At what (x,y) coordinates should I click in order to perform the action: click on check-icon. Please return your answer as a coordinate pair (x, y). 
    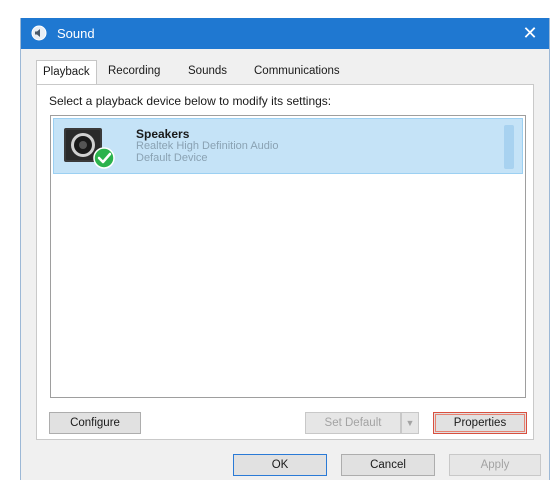
    Looking at the image, I should click on (104, 158).